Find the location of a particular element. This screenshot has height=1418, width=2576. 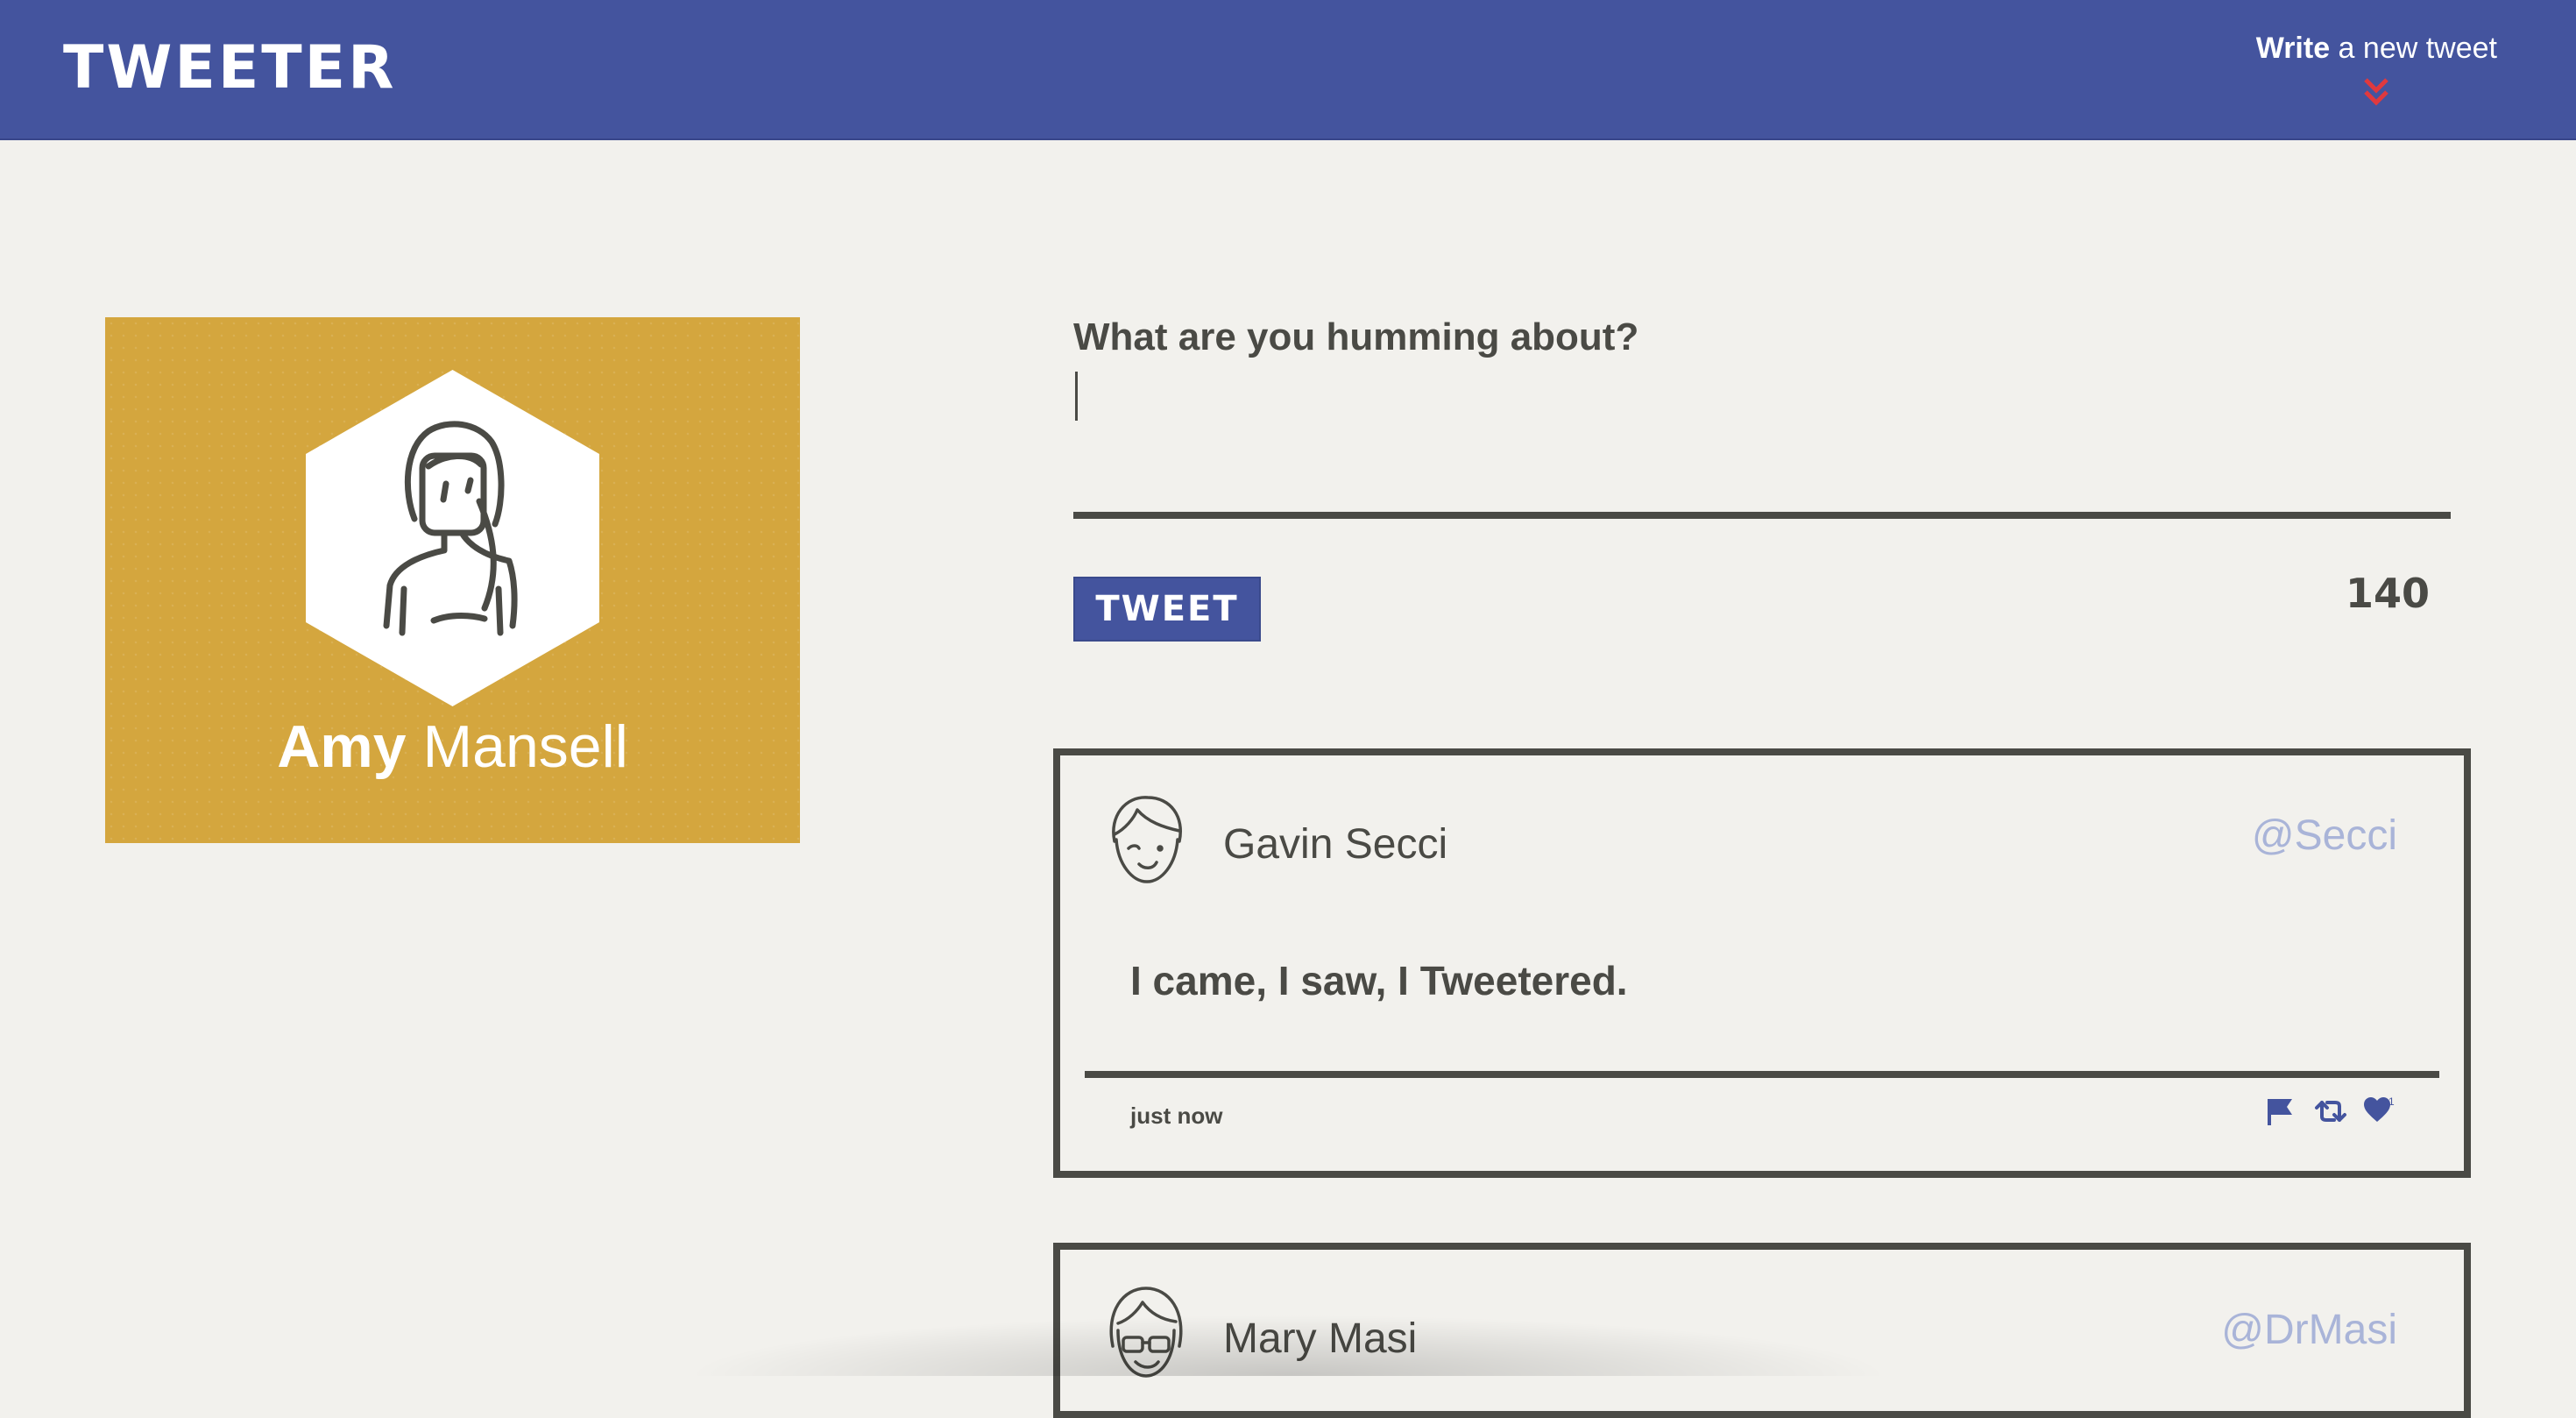

compose-toggle-label: Write a new tweet is located at coordinates (2376, 48).